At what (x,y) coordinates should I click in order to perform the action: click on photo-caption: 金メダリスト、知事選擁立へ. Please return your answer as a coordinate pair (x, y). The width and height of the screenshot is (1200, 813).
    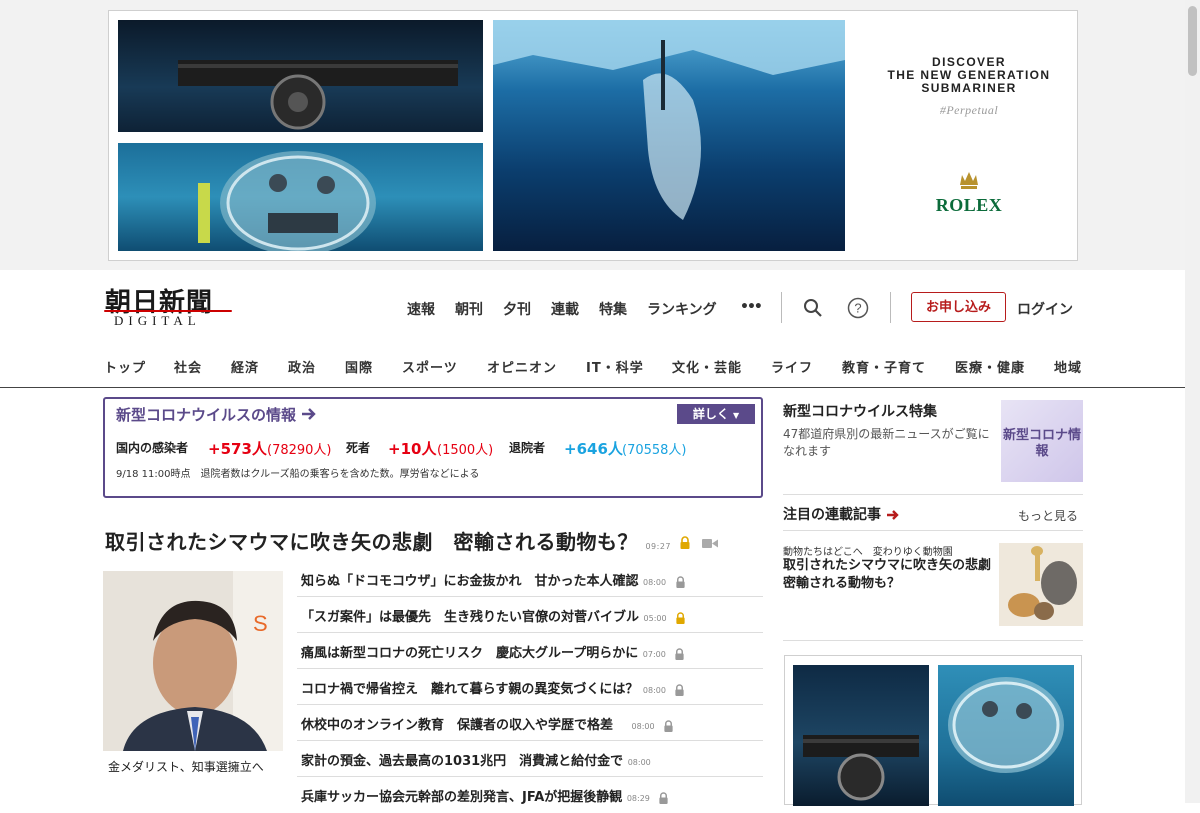
    Looking at the image, I should click on (186, 766).